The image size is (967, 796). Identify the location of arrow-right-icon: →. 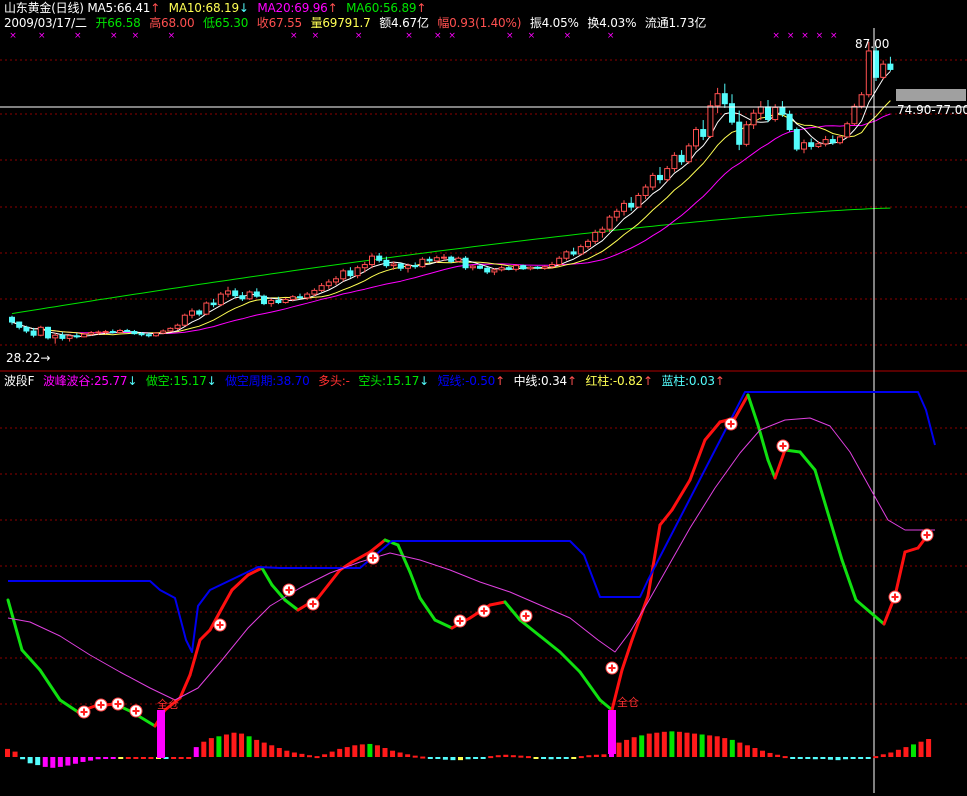
(45, 358).